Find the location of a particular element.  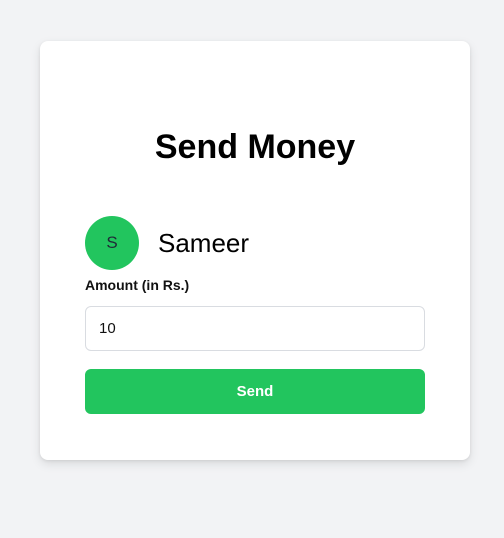

page-title: Send Money is located at coordinates (255, 147).